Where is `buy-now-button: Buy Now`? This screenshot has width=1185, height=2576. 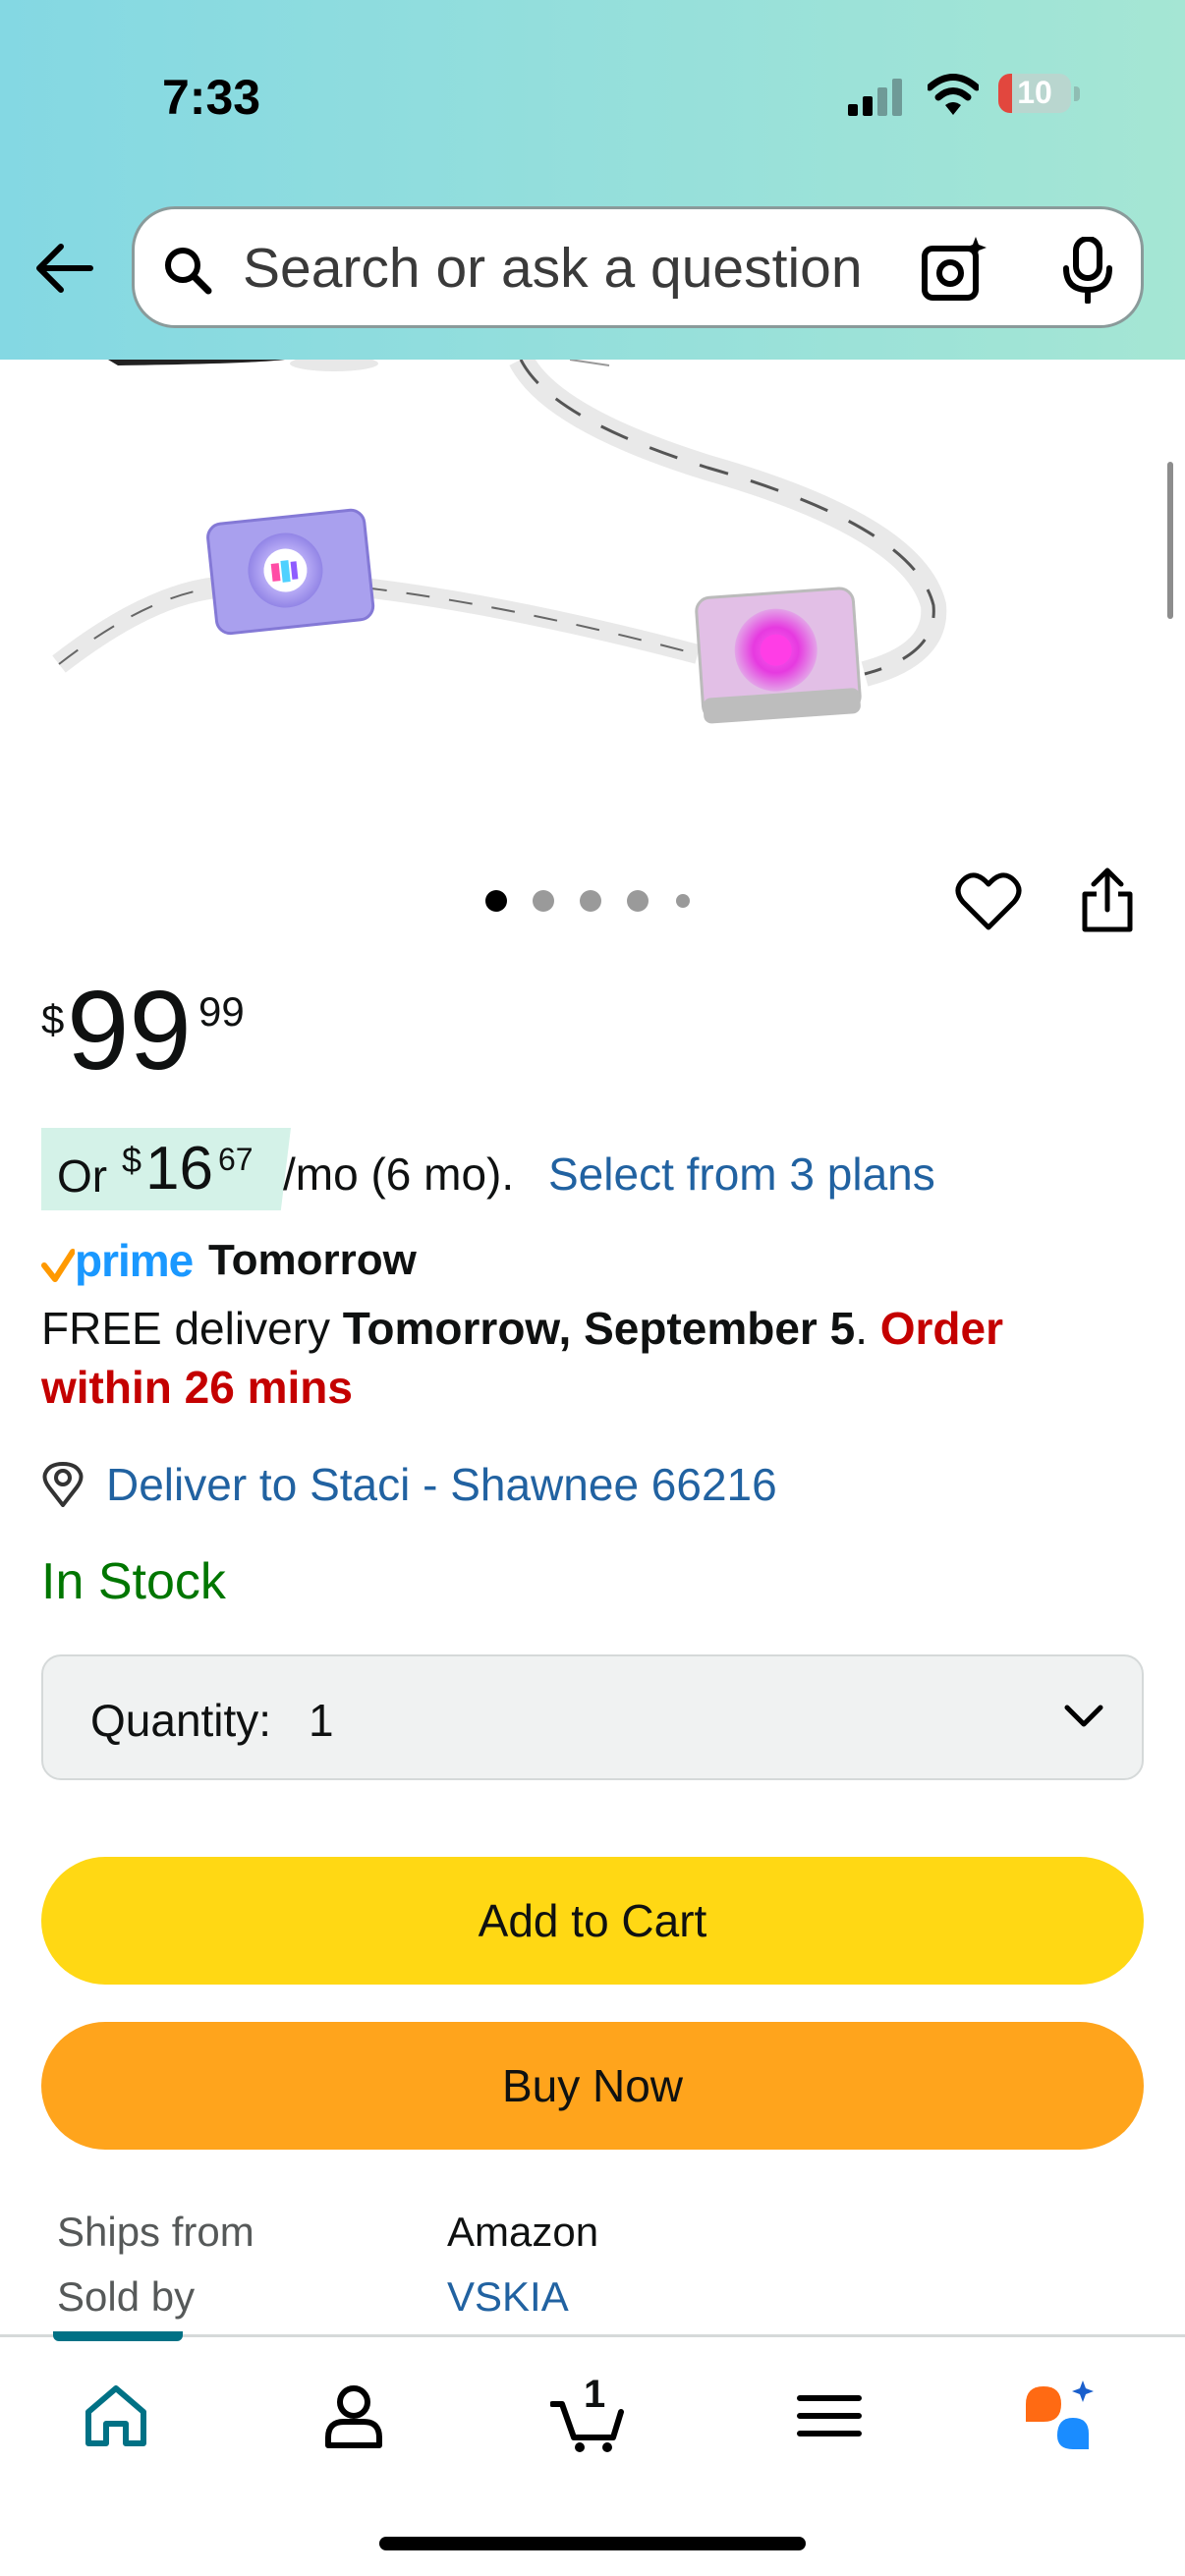 buy-now-button: Buy Now is located at coordinates (592, 2086).